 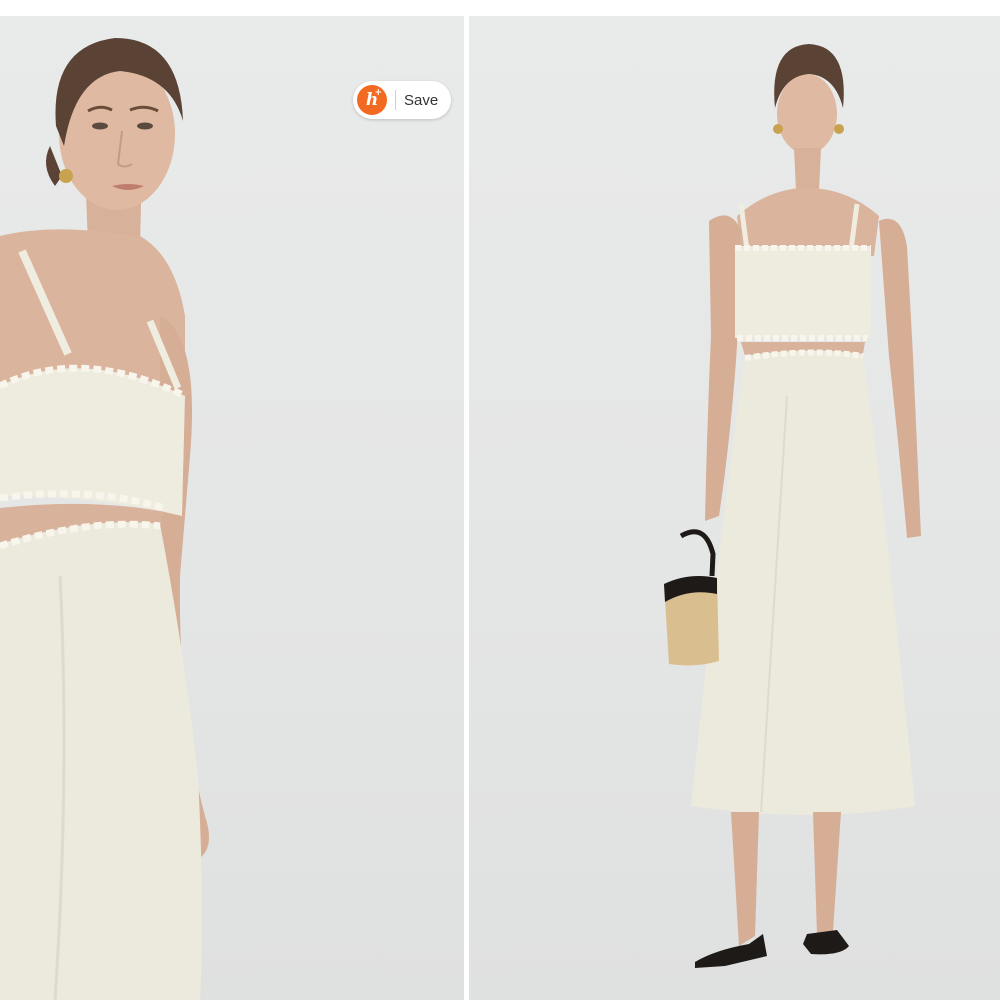 I want to click on bag-handle, so click(x=697, y=553).